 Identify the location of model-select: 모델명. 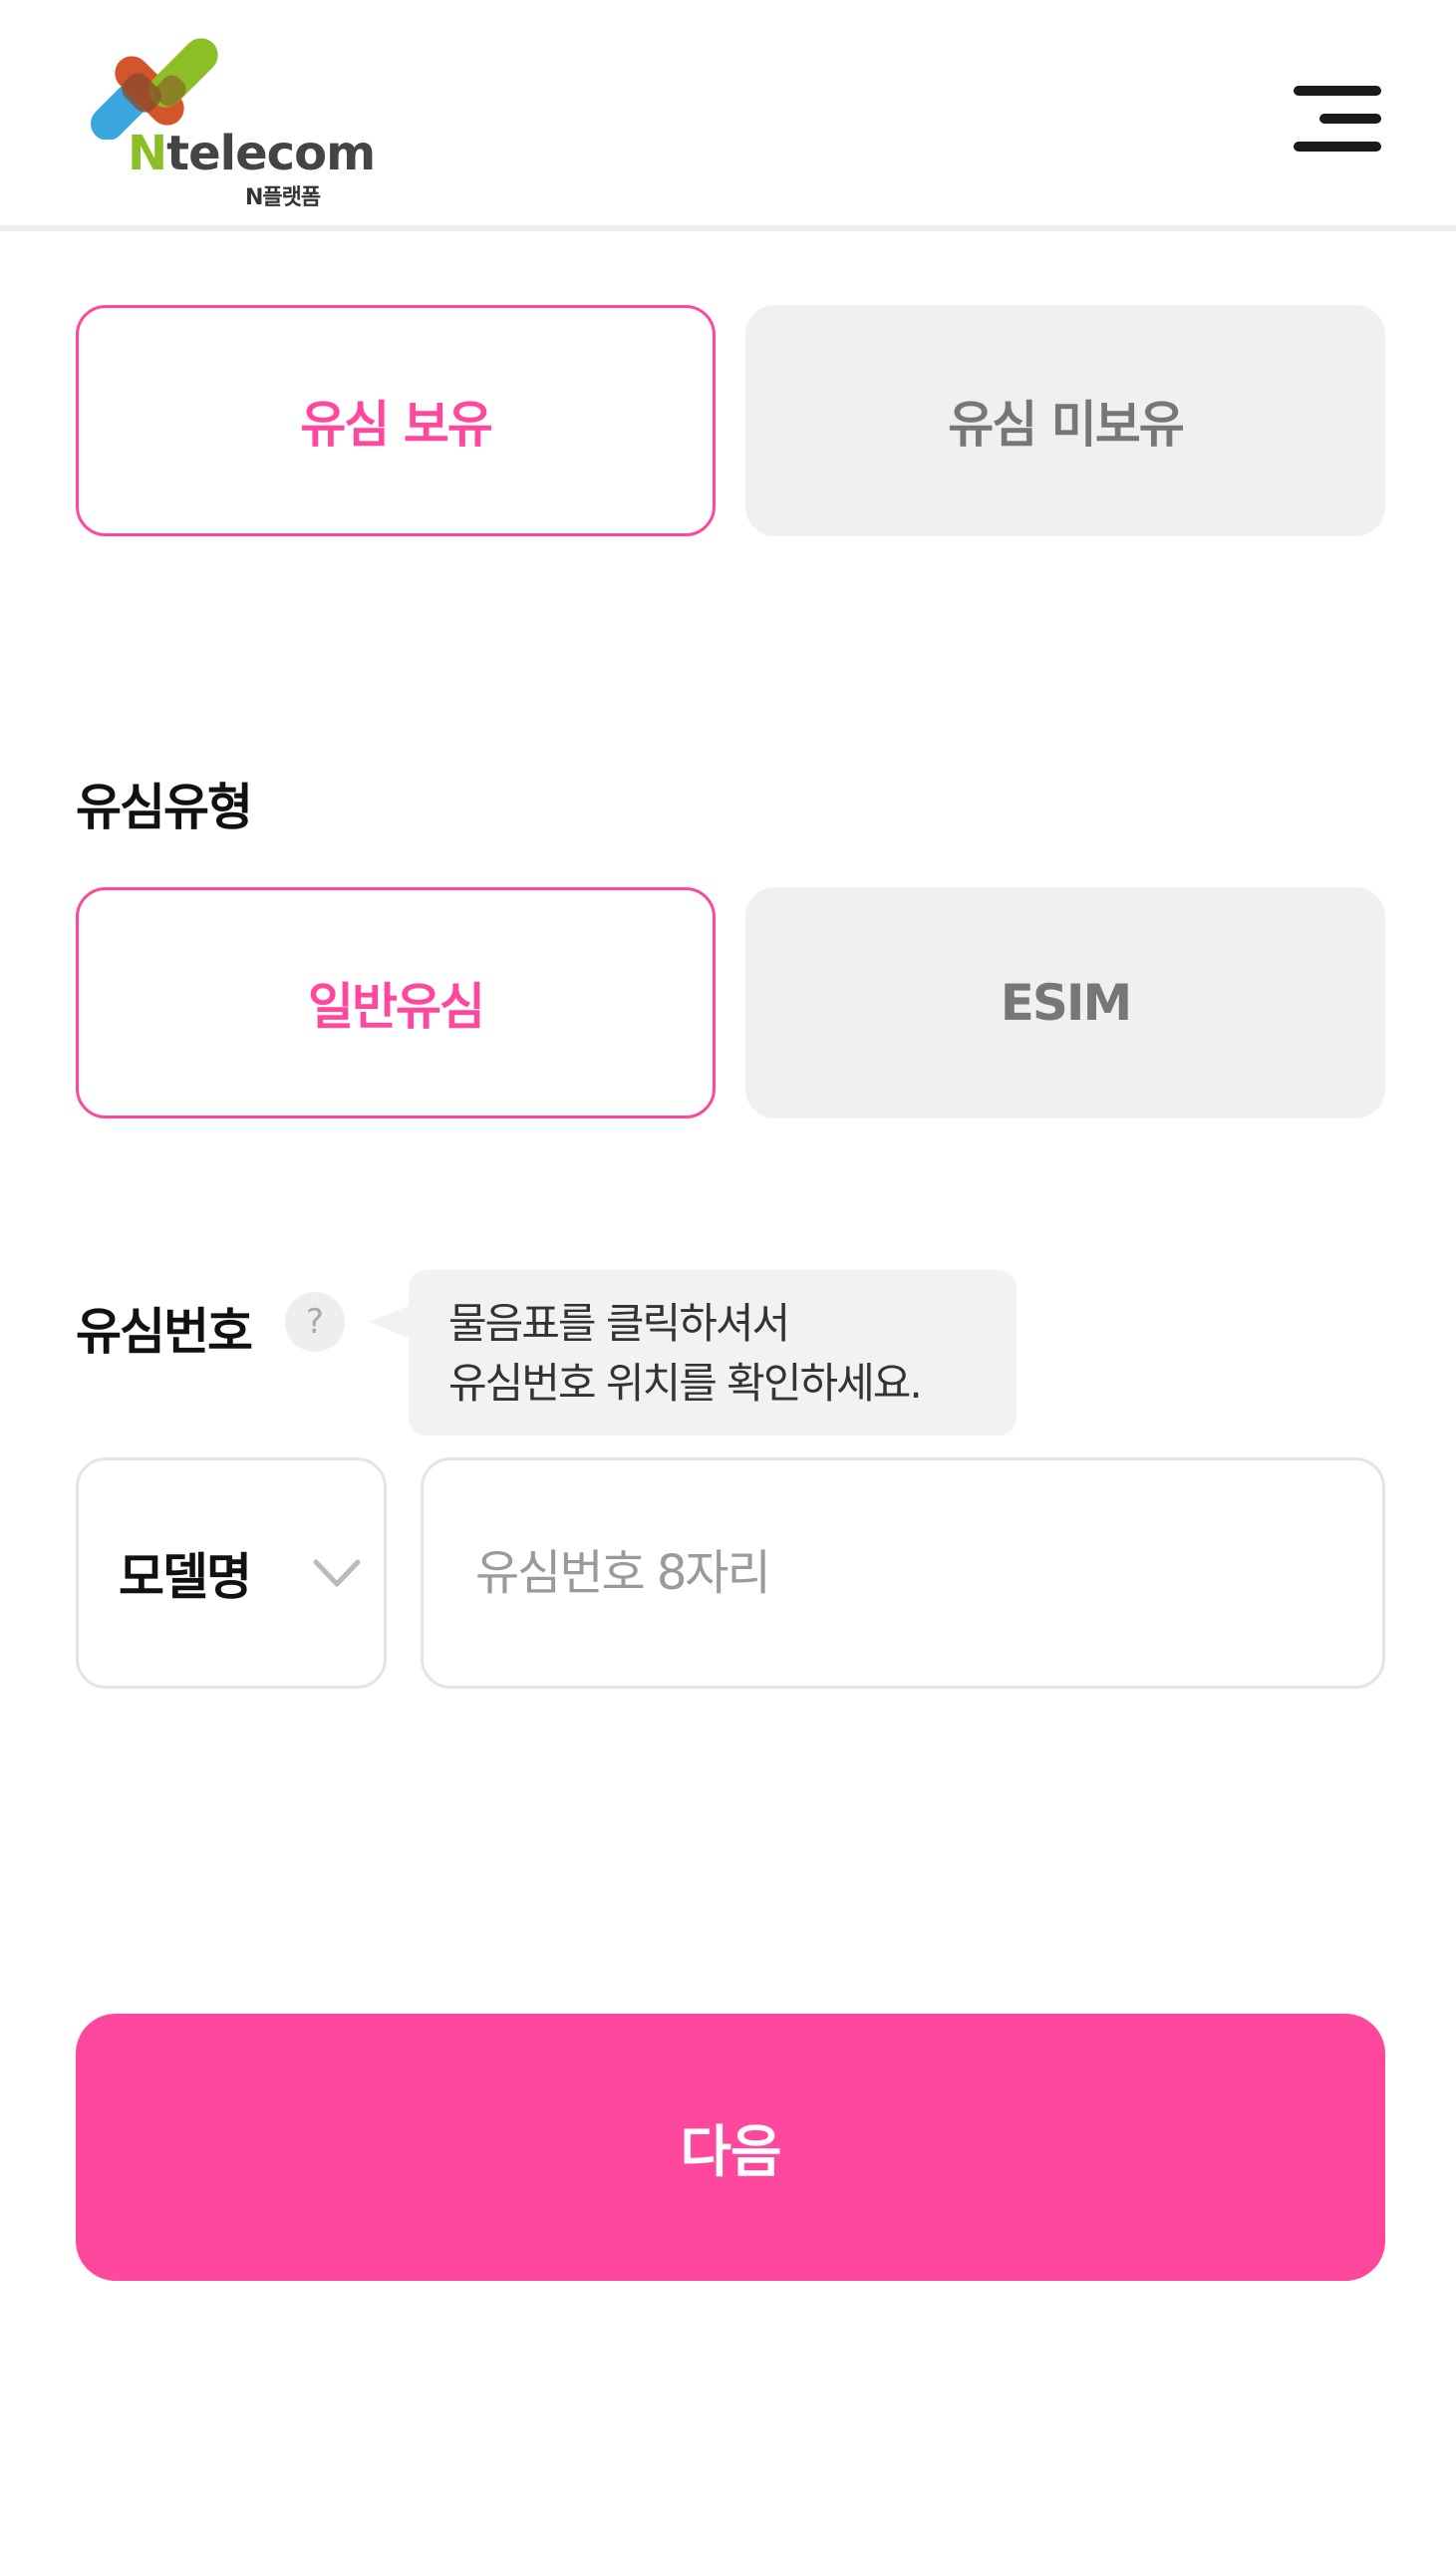
(231, 1573).